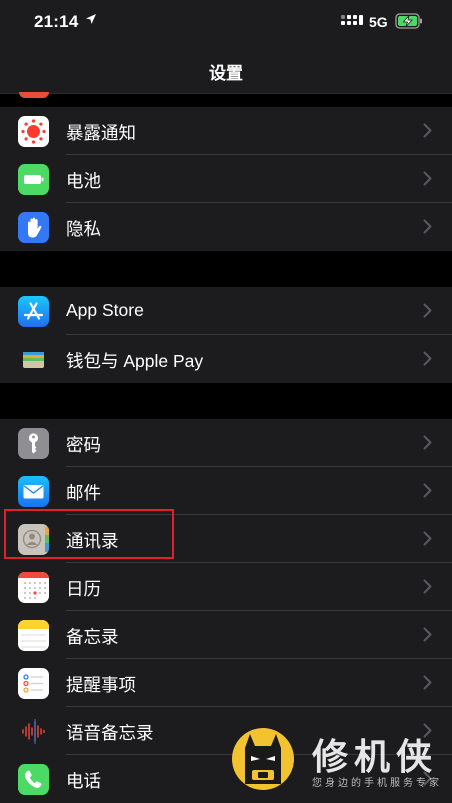 The height and width of the screenshot is (803, 452). Describe the element at coordinates (89, 534) in the screenshot. I see `annotation-highlight-box` at that location.